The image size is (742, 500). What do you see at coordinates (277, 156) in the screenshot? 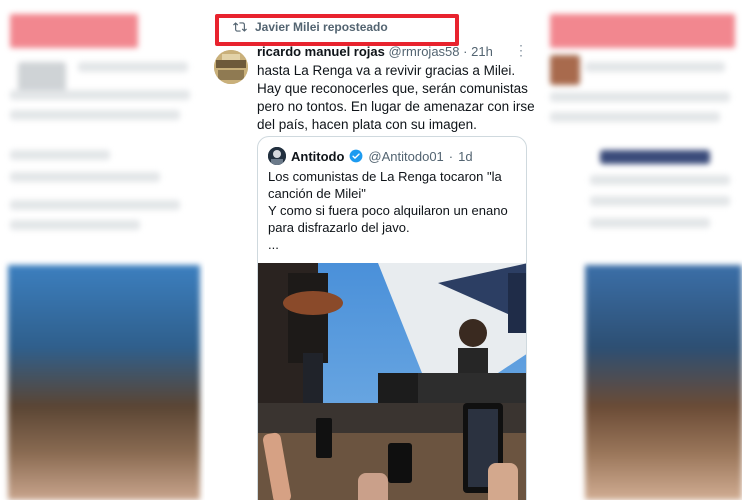
I see `quoted-avatar` at bounding box center [277, 156].